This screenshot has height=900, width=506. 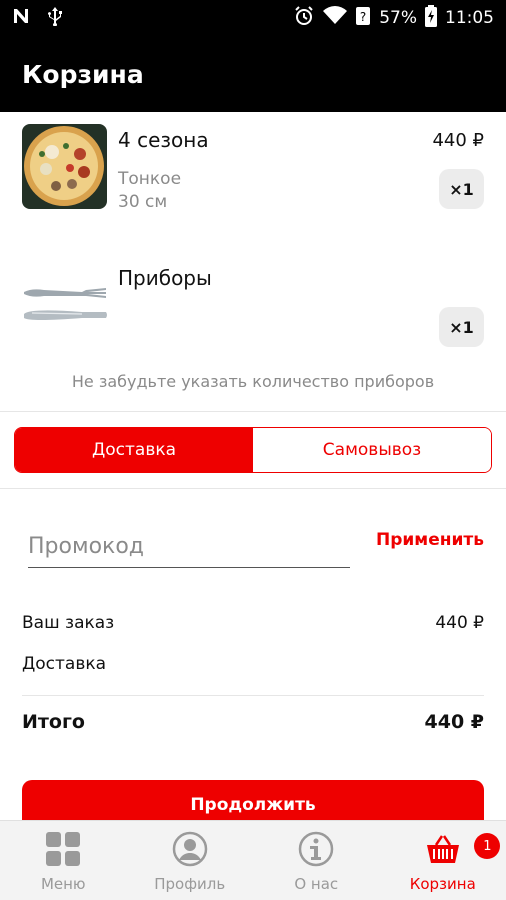 I want to click on cart-count-badge: 1, so click(x=487, y=846).